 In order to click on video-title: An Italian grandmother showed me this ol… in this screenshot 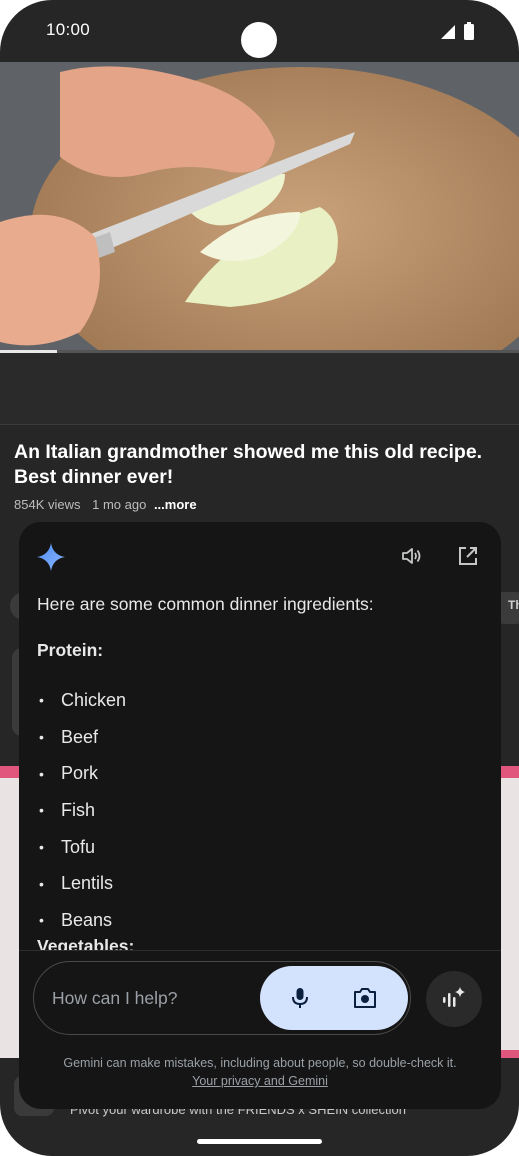, I will do `click(261, 465)`.